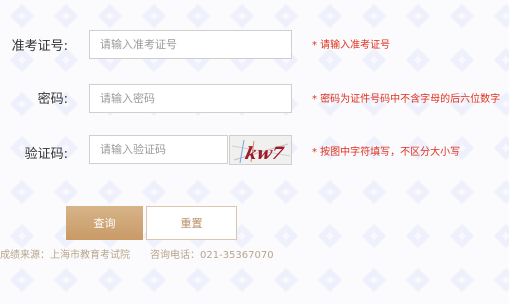  I want to click on admission-number-hint: * 请输入准考证号, so click(351, 45).